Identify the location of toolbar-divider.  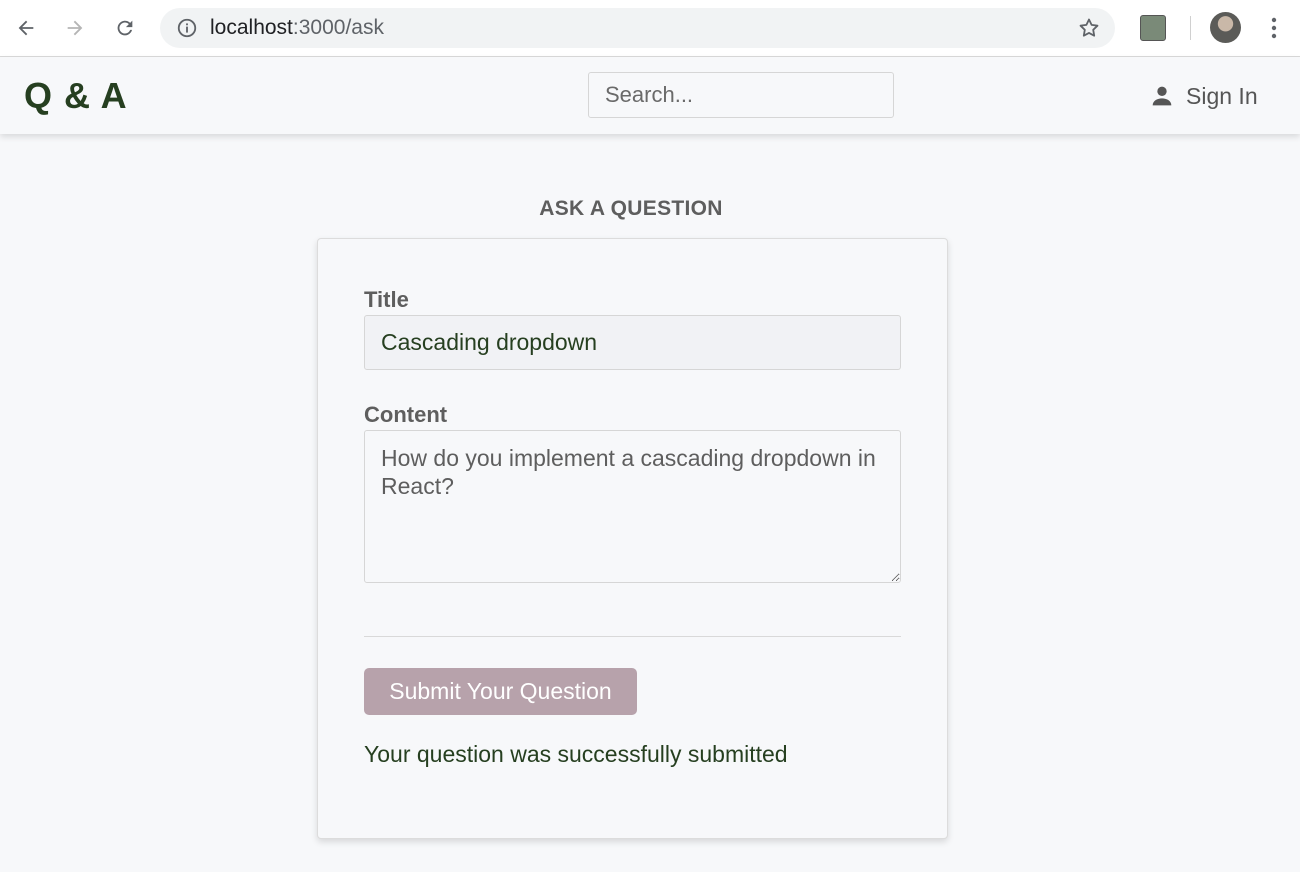
(1190, 28).